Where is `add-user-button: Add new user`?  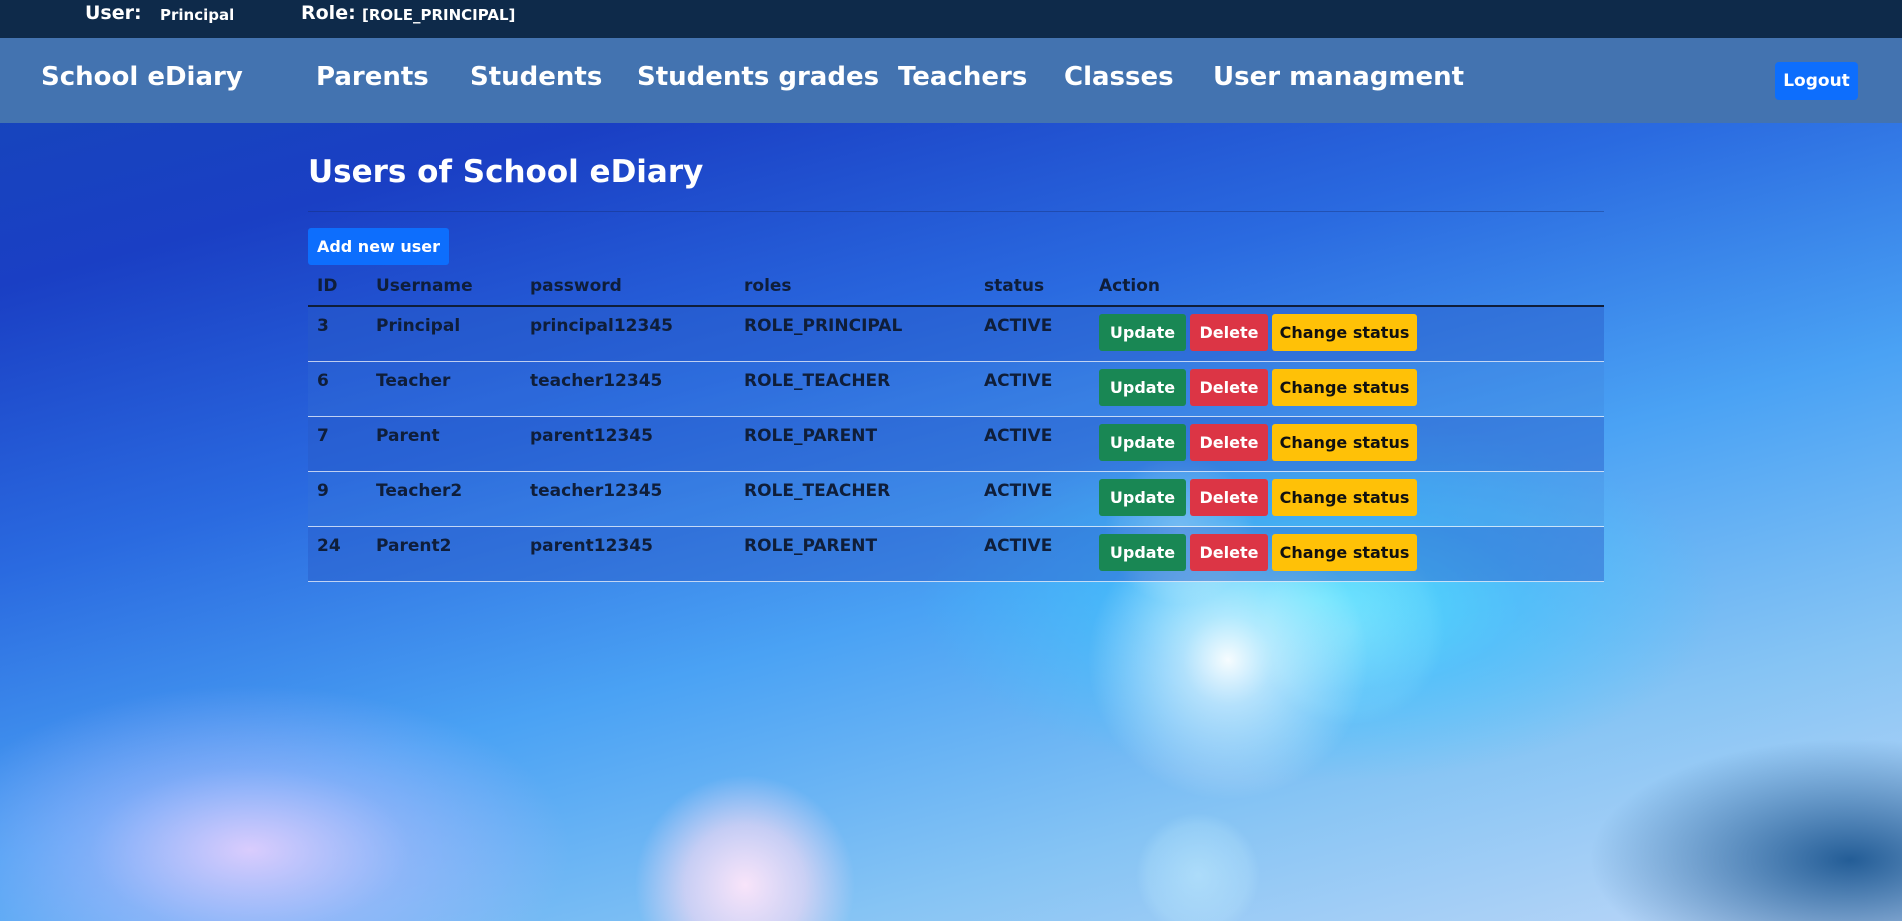
add-user-button: Add new user is located at coordinates (378, 246).